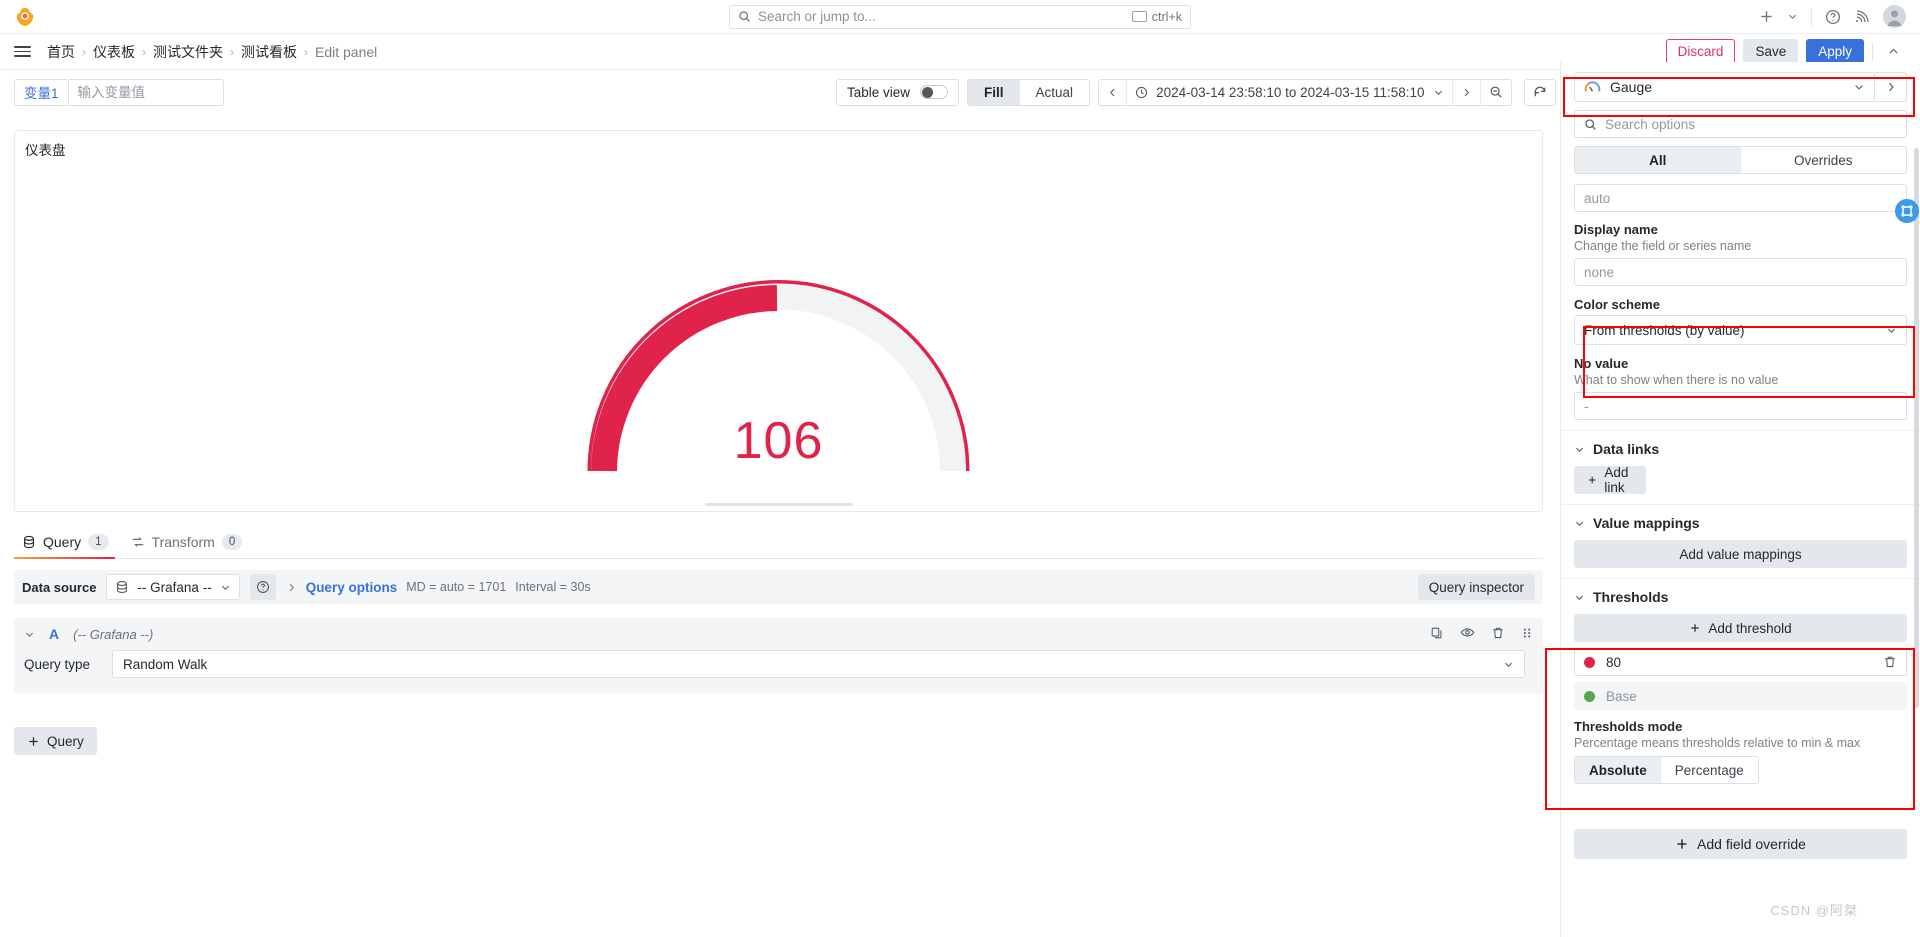 This screenshot has height=937, width=1920. What do you see at coordinates (61, 52) in the screenshot?
I see `breadcrumb-item-home: 首页` at bounding box center [61, 52].